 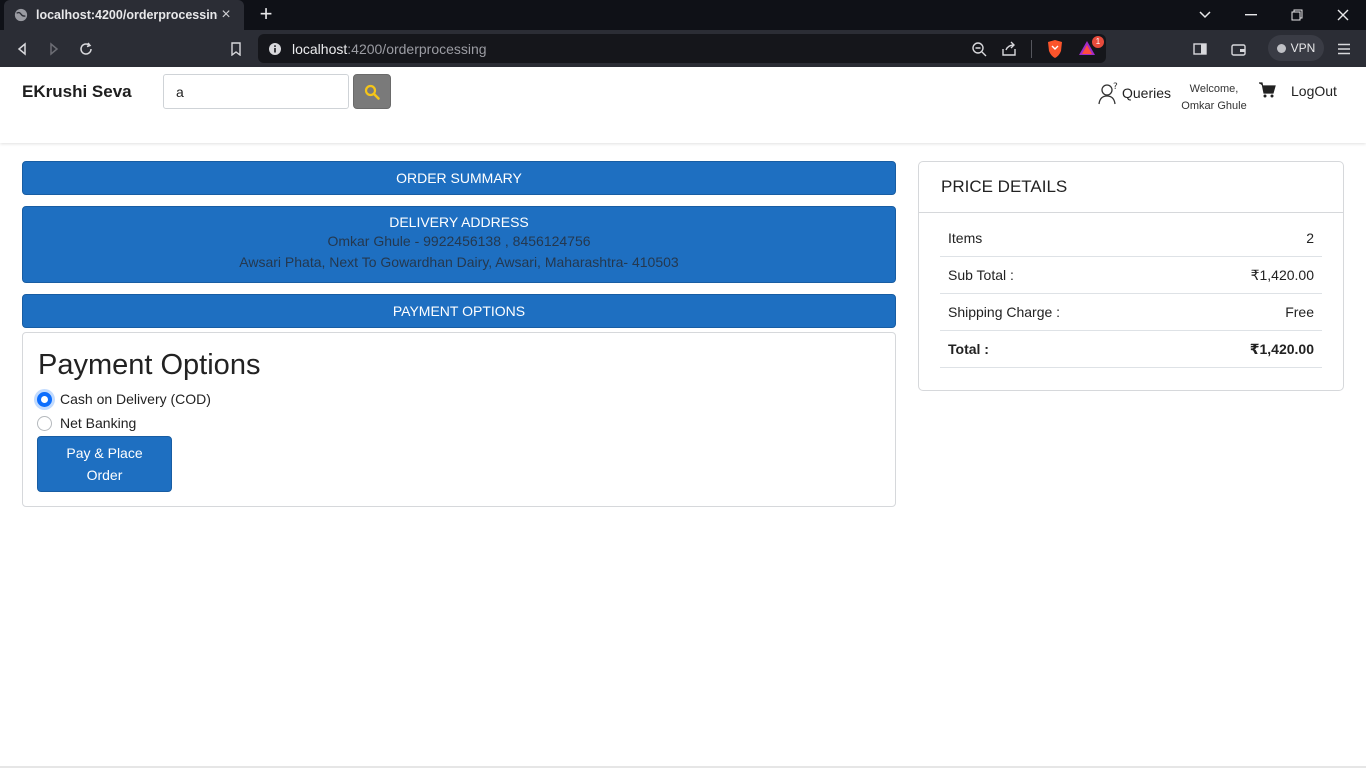 I want to click on payment-option-cod: Cash on Delivery (COD), so click(x=124, y=399).